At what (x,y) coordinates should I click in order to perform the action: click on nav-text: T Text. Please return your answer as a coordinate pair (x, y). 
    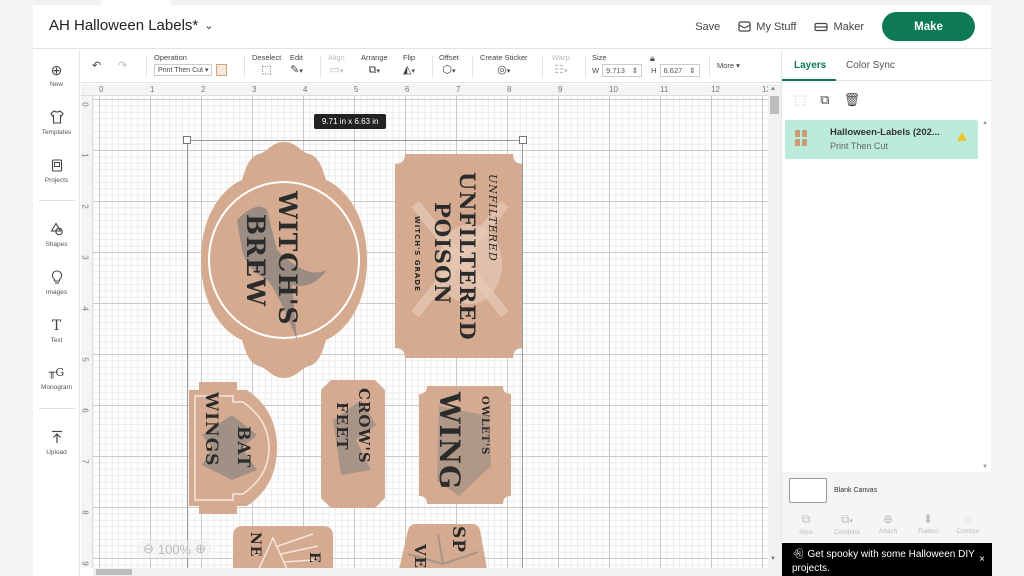
    Looking at the image, I should click on (56, 331).